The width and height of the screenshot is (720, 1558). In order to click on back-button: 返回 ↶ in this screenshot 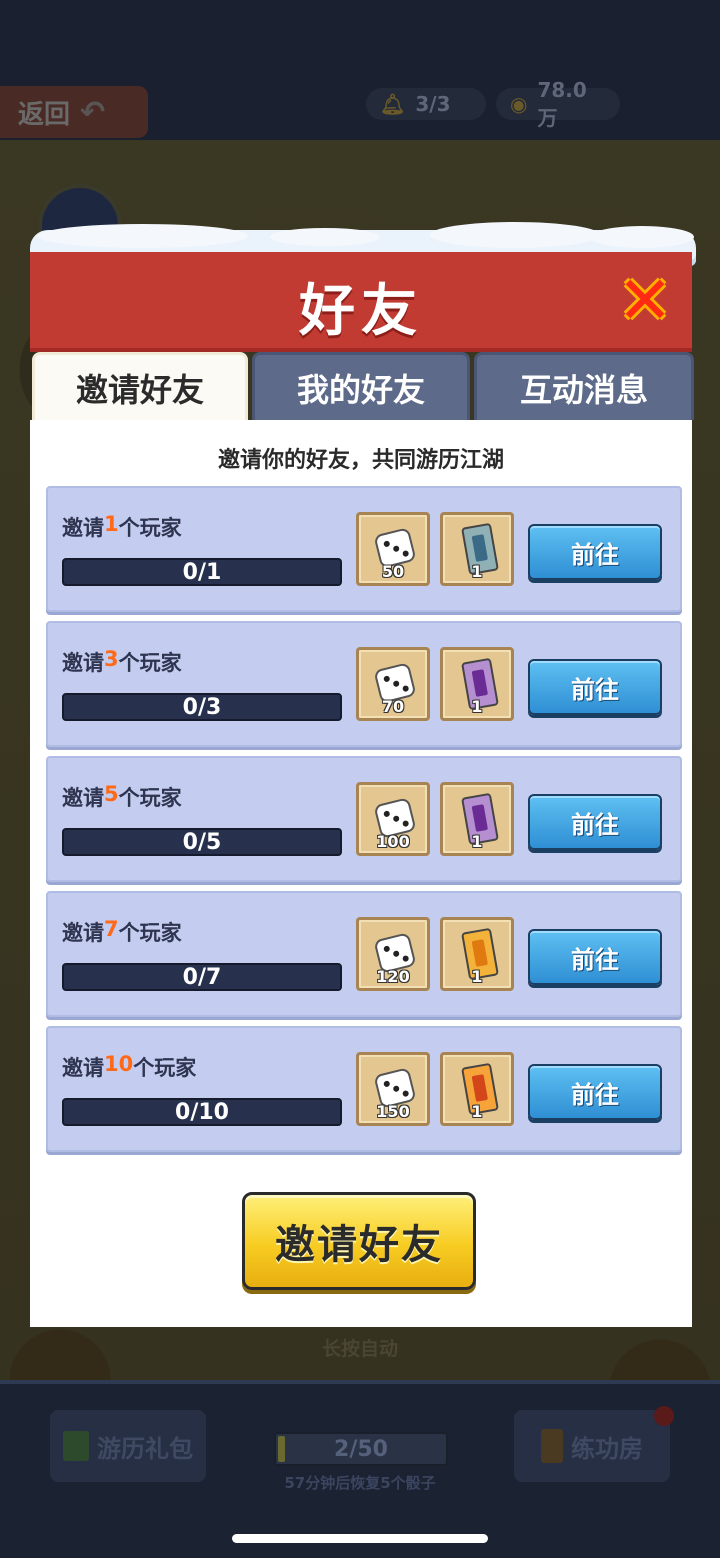, I will do `click(74, 112)`.